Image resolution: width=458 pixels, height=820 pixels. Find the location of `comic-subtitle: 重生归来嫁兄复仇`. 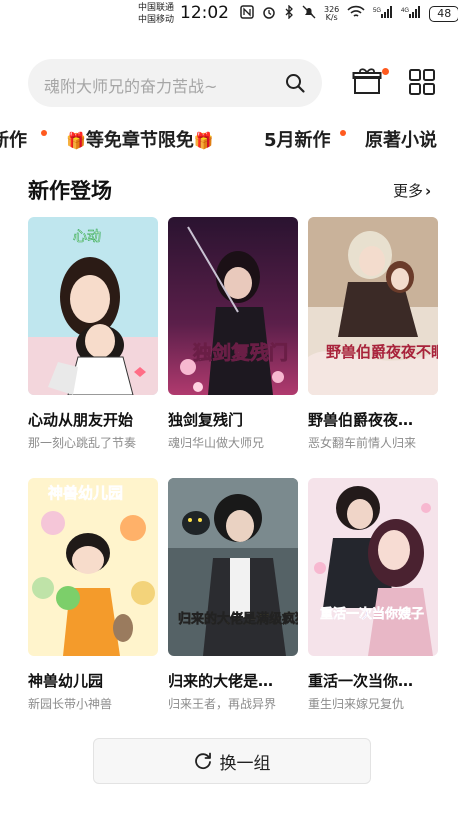

comic-subtitle: 重生归来嫁兄复仇 is located at coordinates (356, 704).